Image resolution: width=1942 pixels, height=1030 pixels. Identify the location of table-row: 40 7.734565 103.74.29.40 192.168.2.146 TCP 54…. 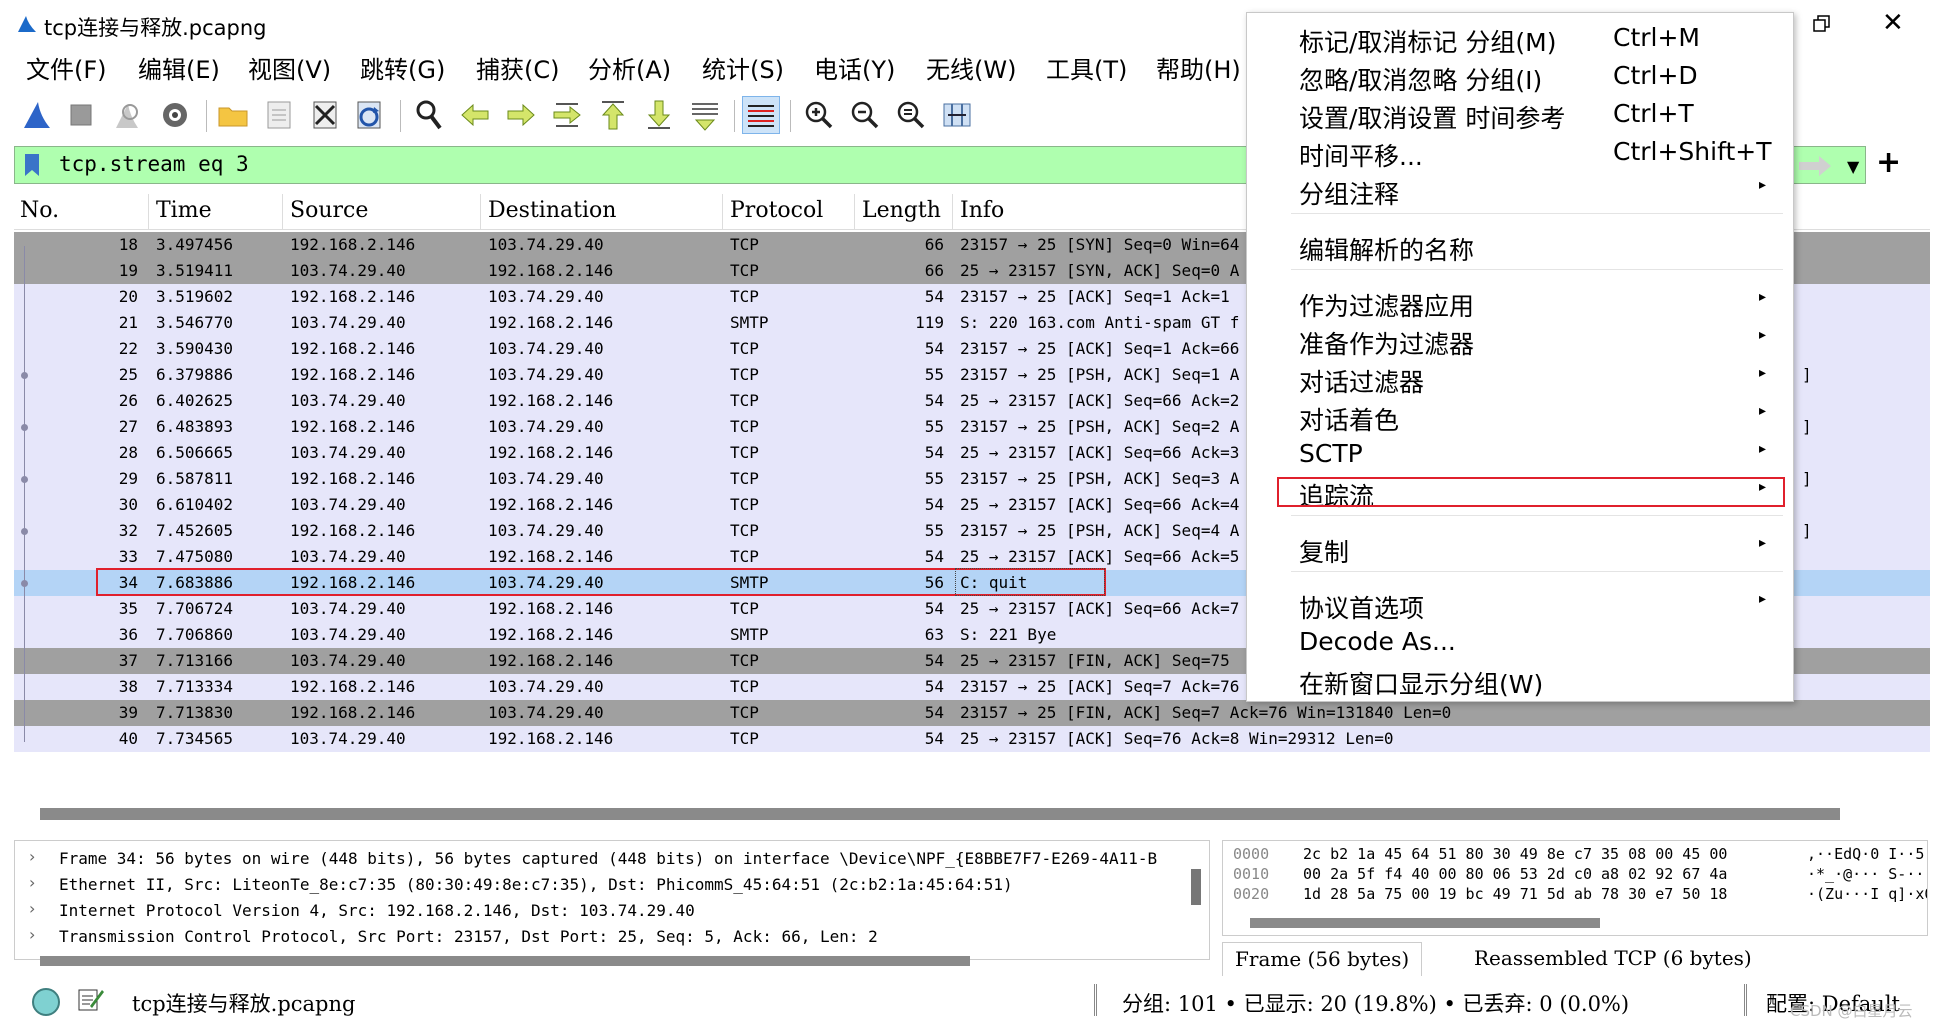
(972, 739).